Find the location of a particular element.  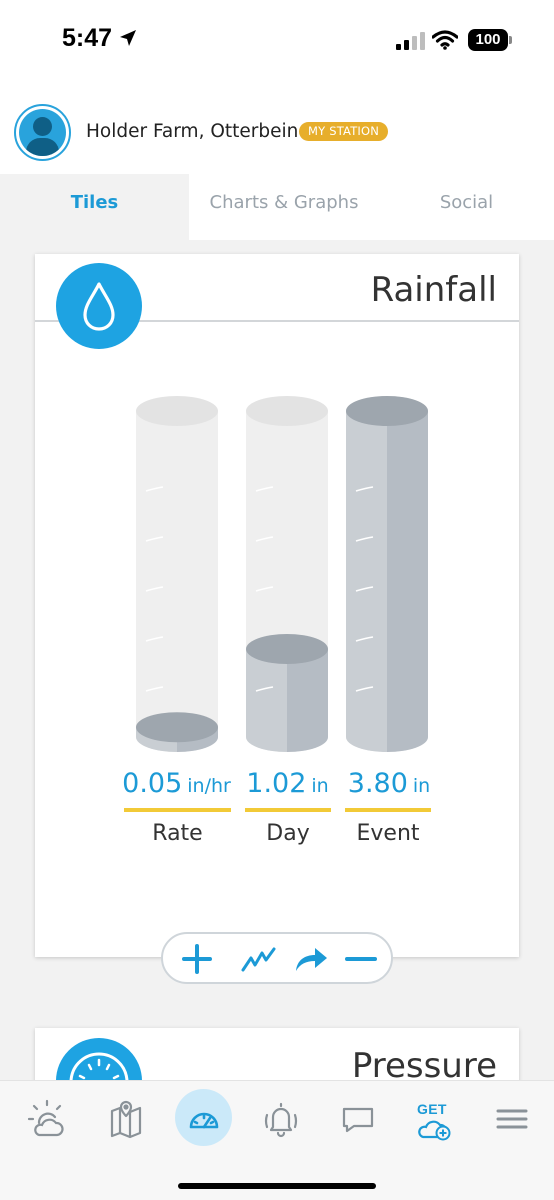

tile-toolbar is located at coordinates (277, 958).